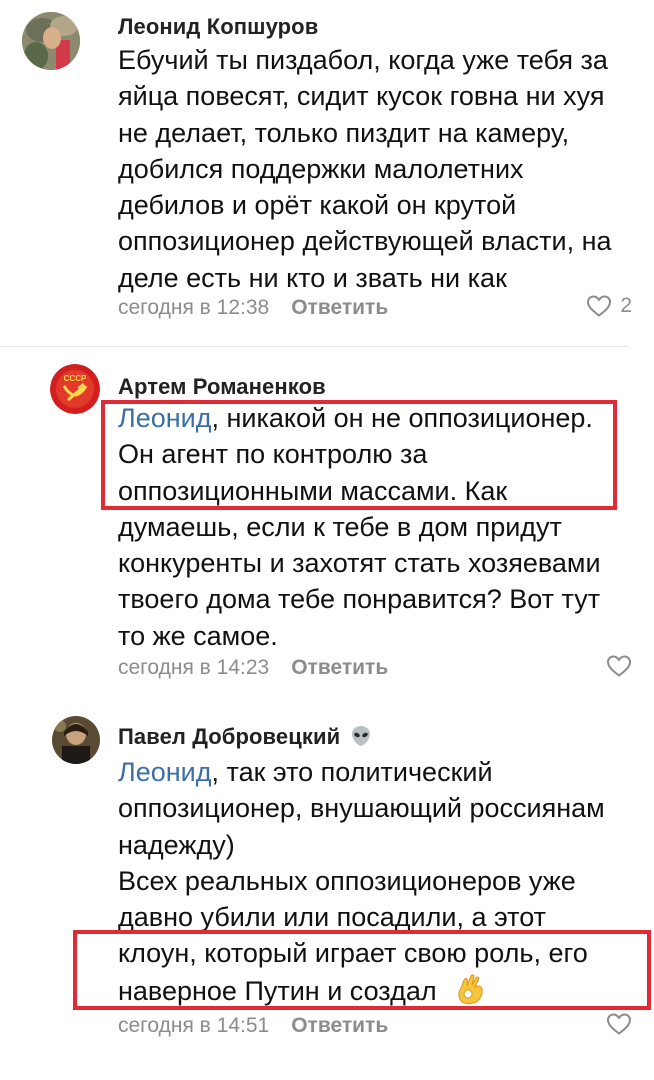 The width and height of the screenshot is (654, 1080). I want to click on author-name: Павел Добровецкий, so click(229, 736).